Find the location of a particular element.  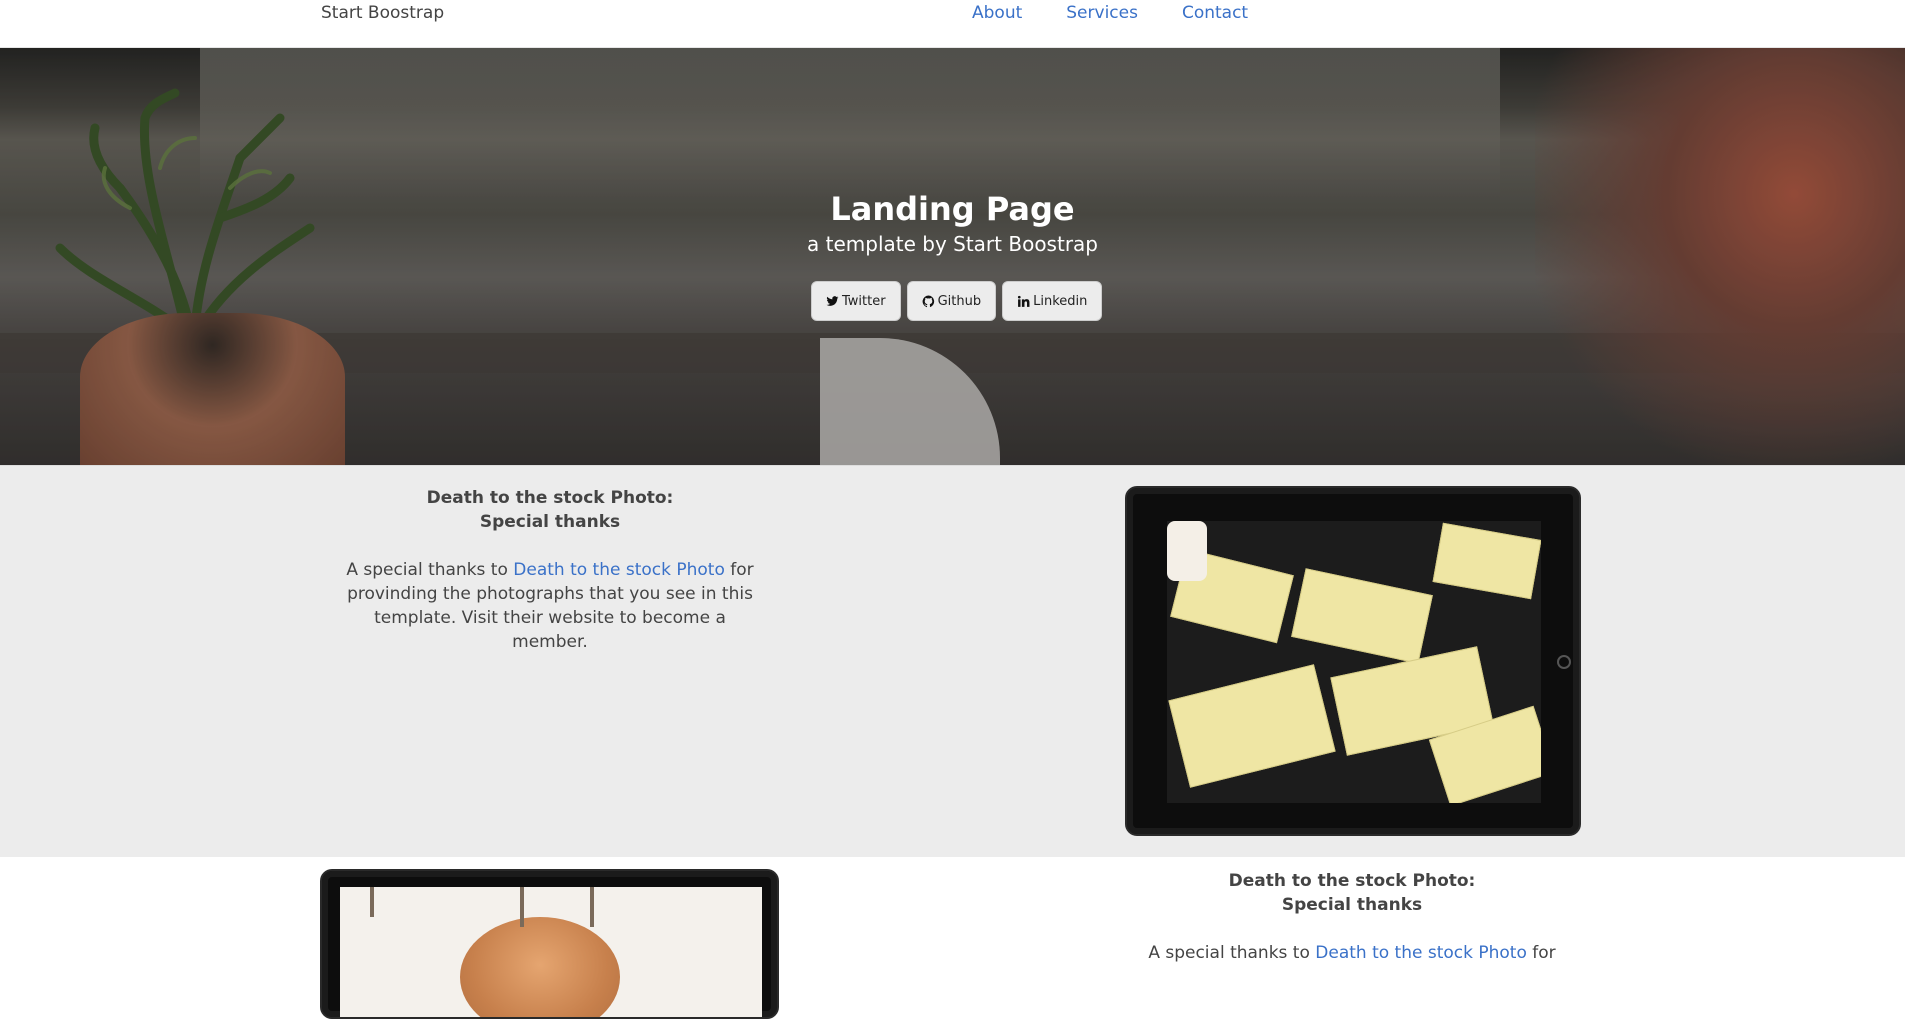

brand-link: Start Boostrap is located at coordinates (382, 13).